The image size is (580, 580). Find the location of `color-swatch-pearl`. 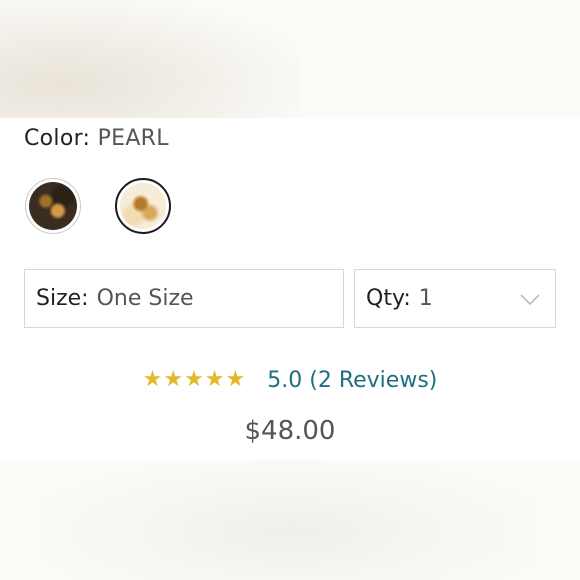

color-swatch-pearl is located at coordinates (143, 206).